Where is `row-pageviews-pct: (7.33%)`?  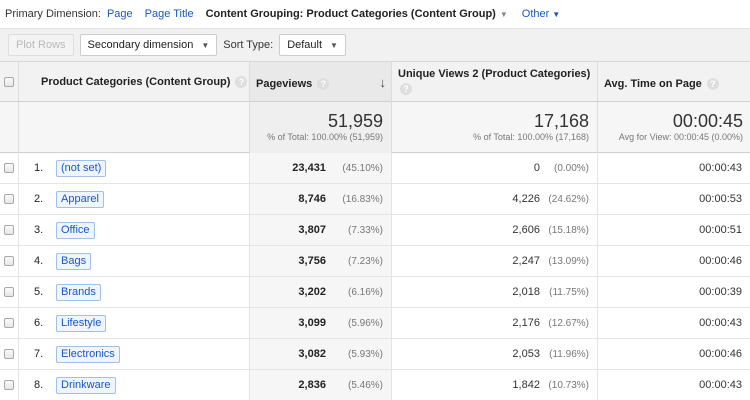 row-pageviews-pct: (7.33%) is located at coordinates (365, 230).